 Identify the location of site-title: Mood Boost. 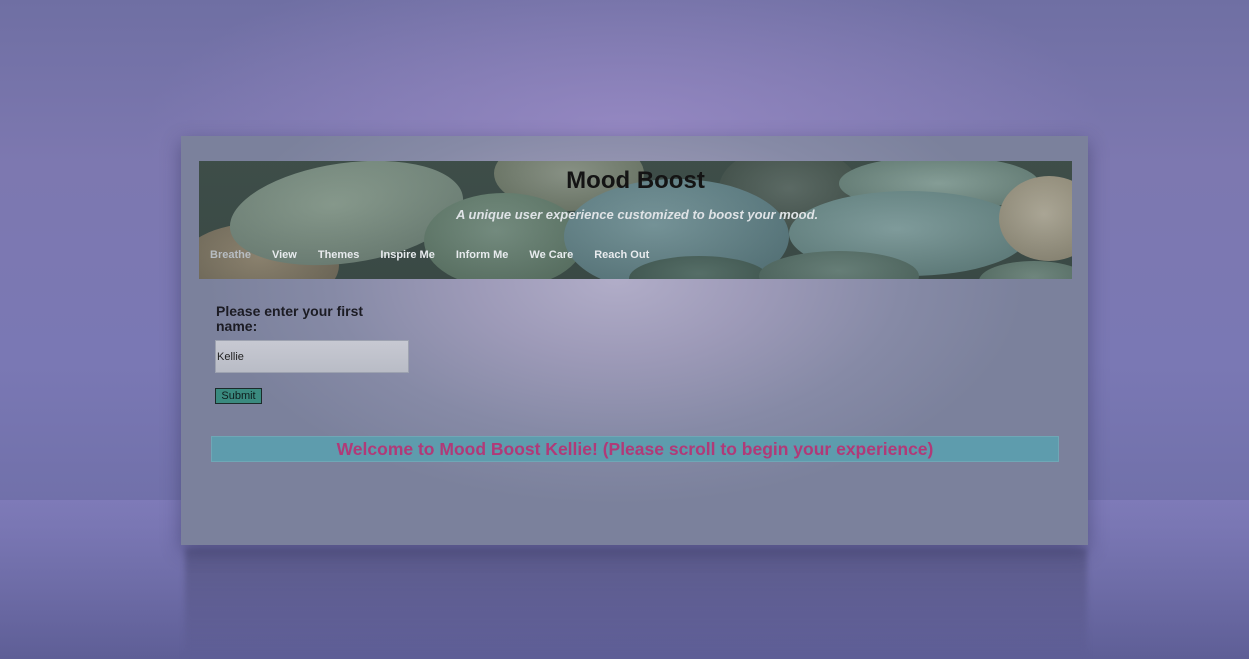
(635, 181).